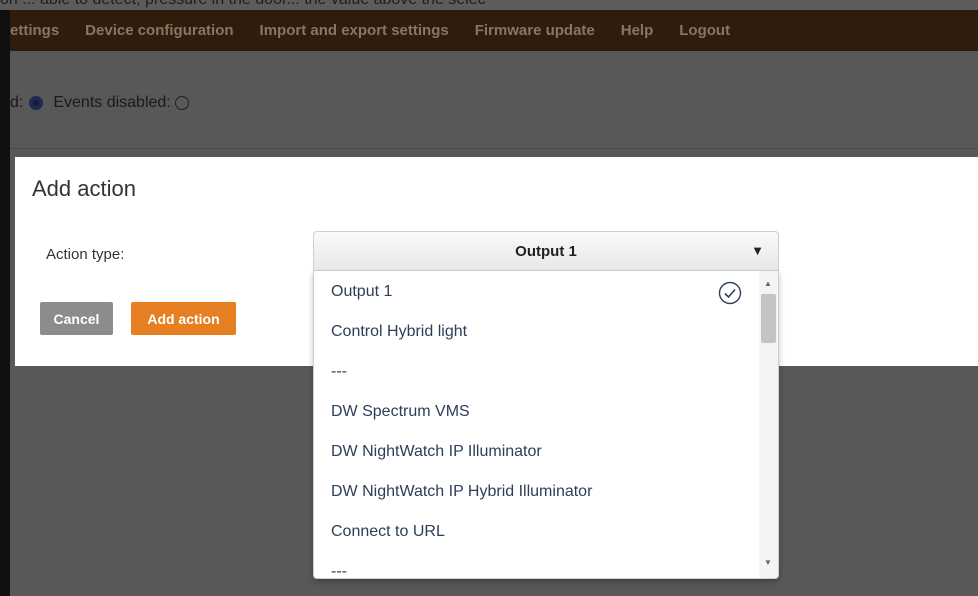  I want to click on check-circle-icon, so click(730, 293).